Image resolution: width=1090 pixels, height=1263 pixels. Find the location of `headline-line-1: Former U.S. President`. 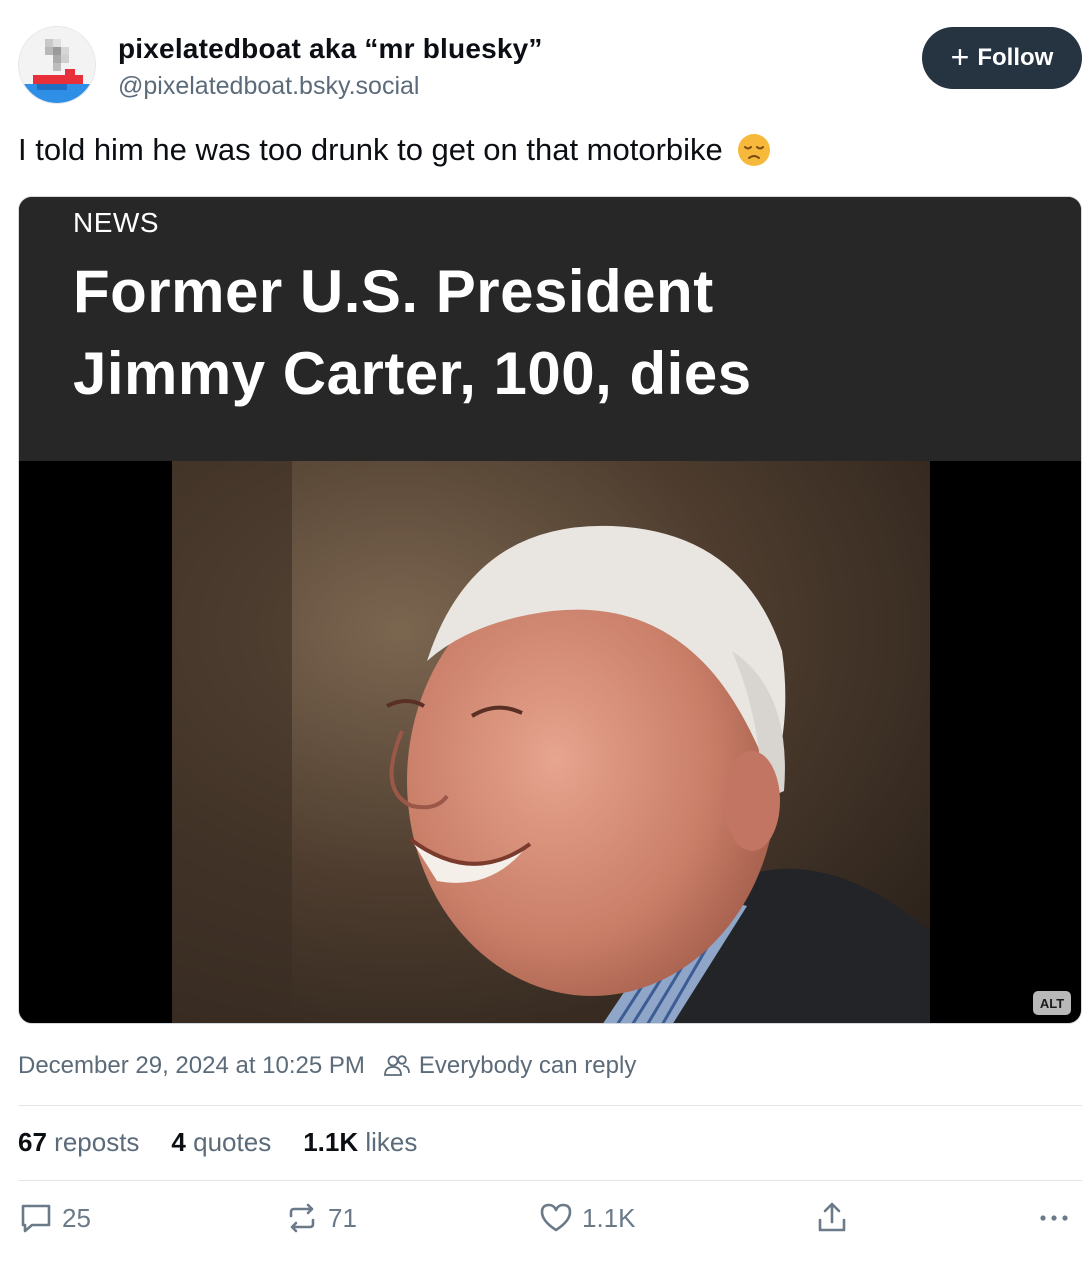

headline-line-1: Former U.S. President is located at coordinates (393, 291).